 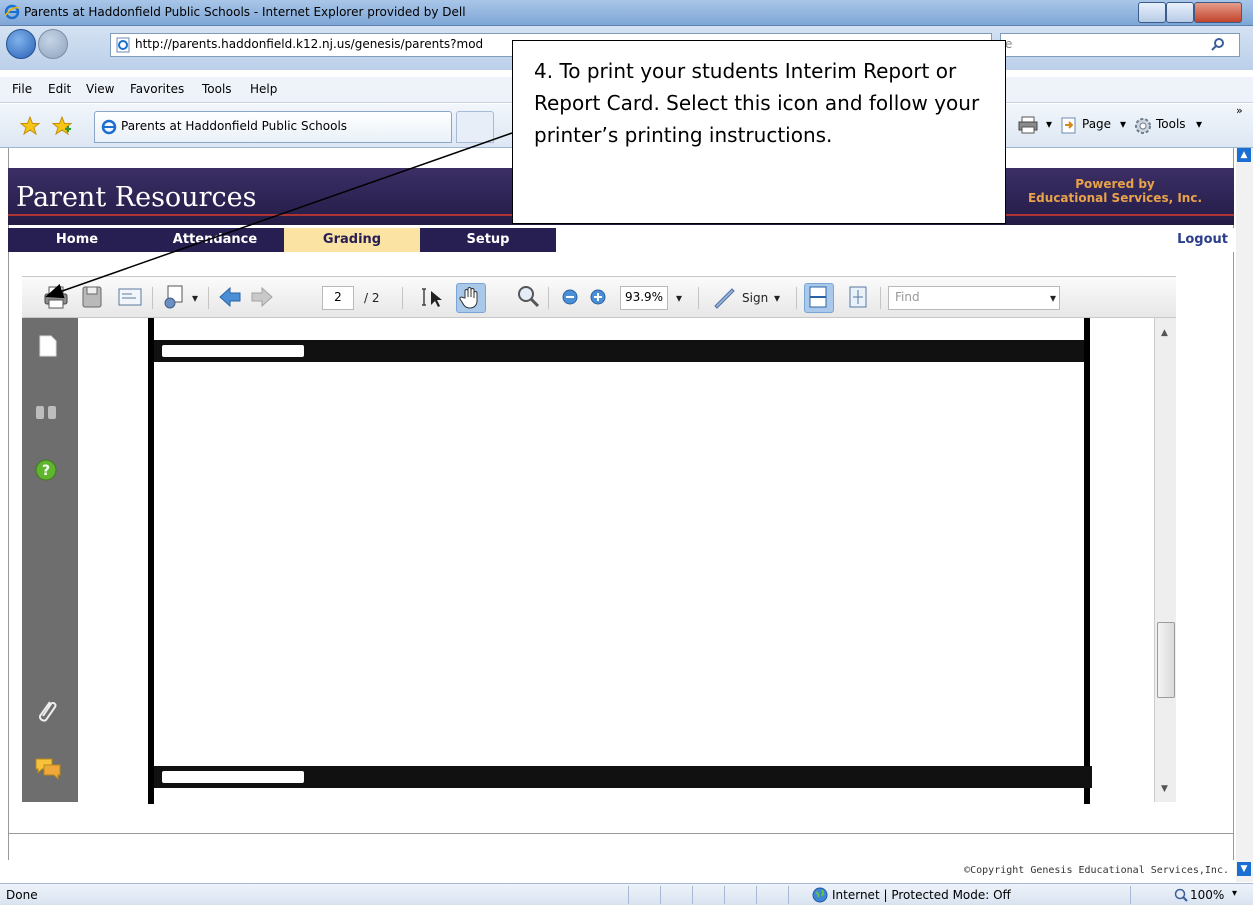 I want to click on scroll-up-icon: ▲, so click(x=1244, y=155).